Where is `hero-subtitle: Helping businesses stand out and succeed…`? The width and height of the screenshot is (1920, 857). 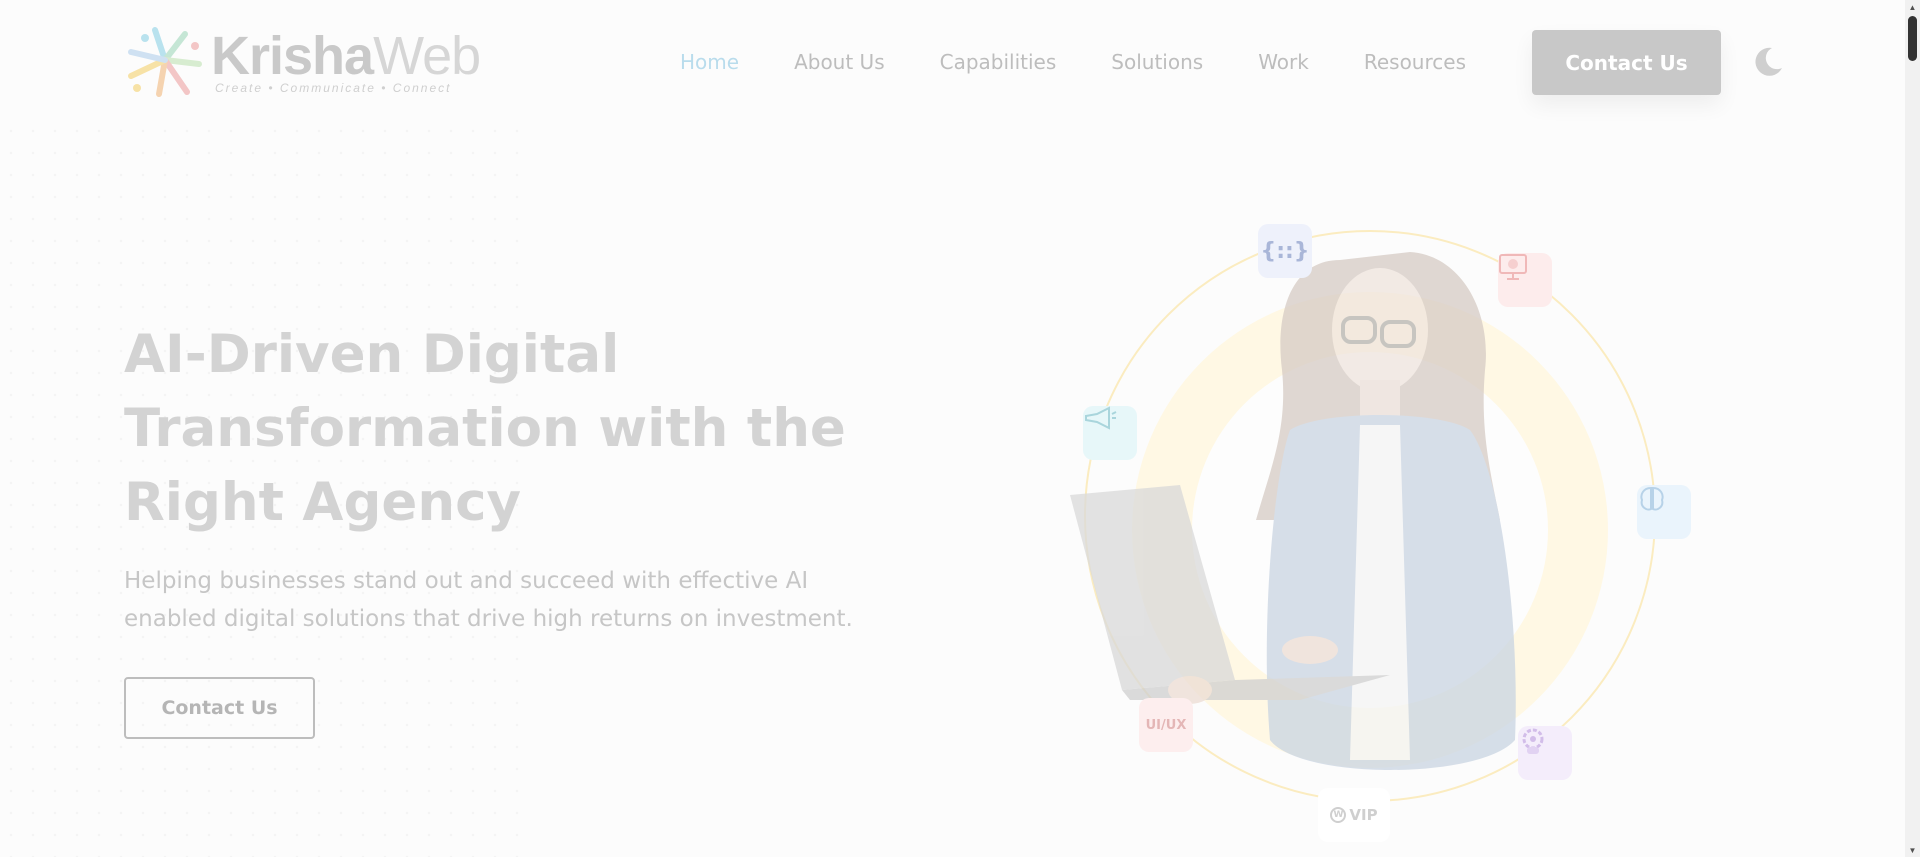 hero-subtitle: Helping businesses stand out and succeed… is located at coordinates (488, 600).